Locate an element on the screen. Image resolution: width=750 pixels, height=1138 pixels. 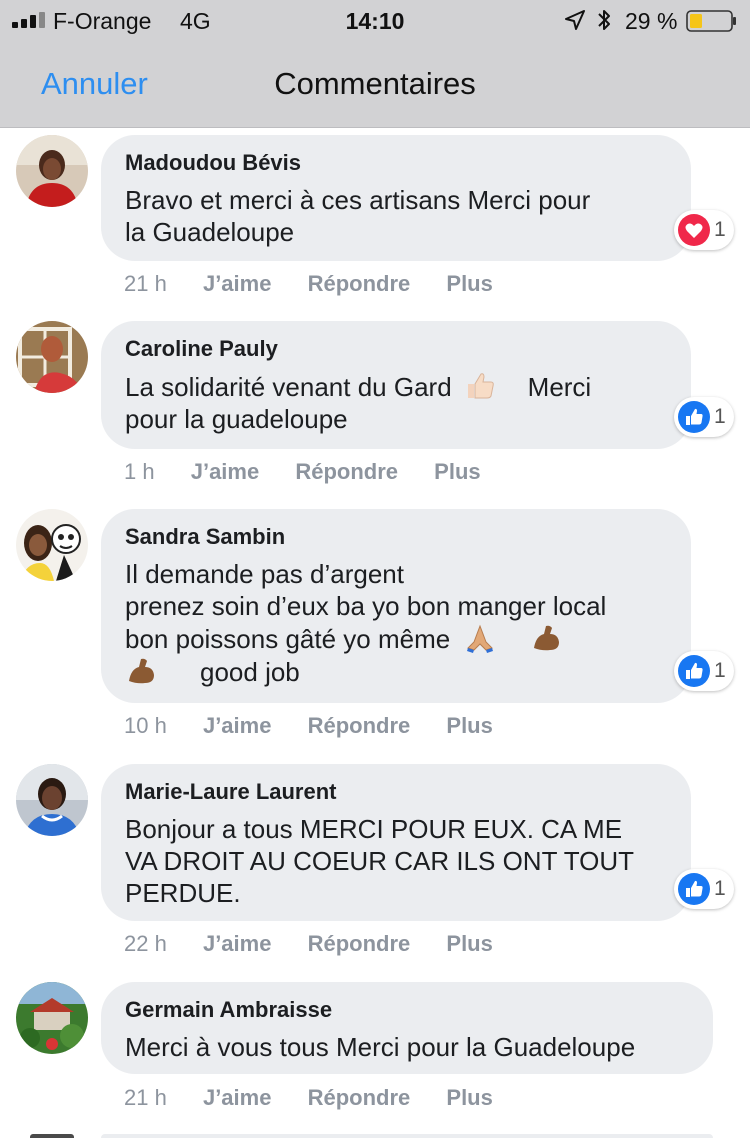
comment-text-line: prenez soin d’eux ba yo bon manger local is located at coordinates (366, 606).